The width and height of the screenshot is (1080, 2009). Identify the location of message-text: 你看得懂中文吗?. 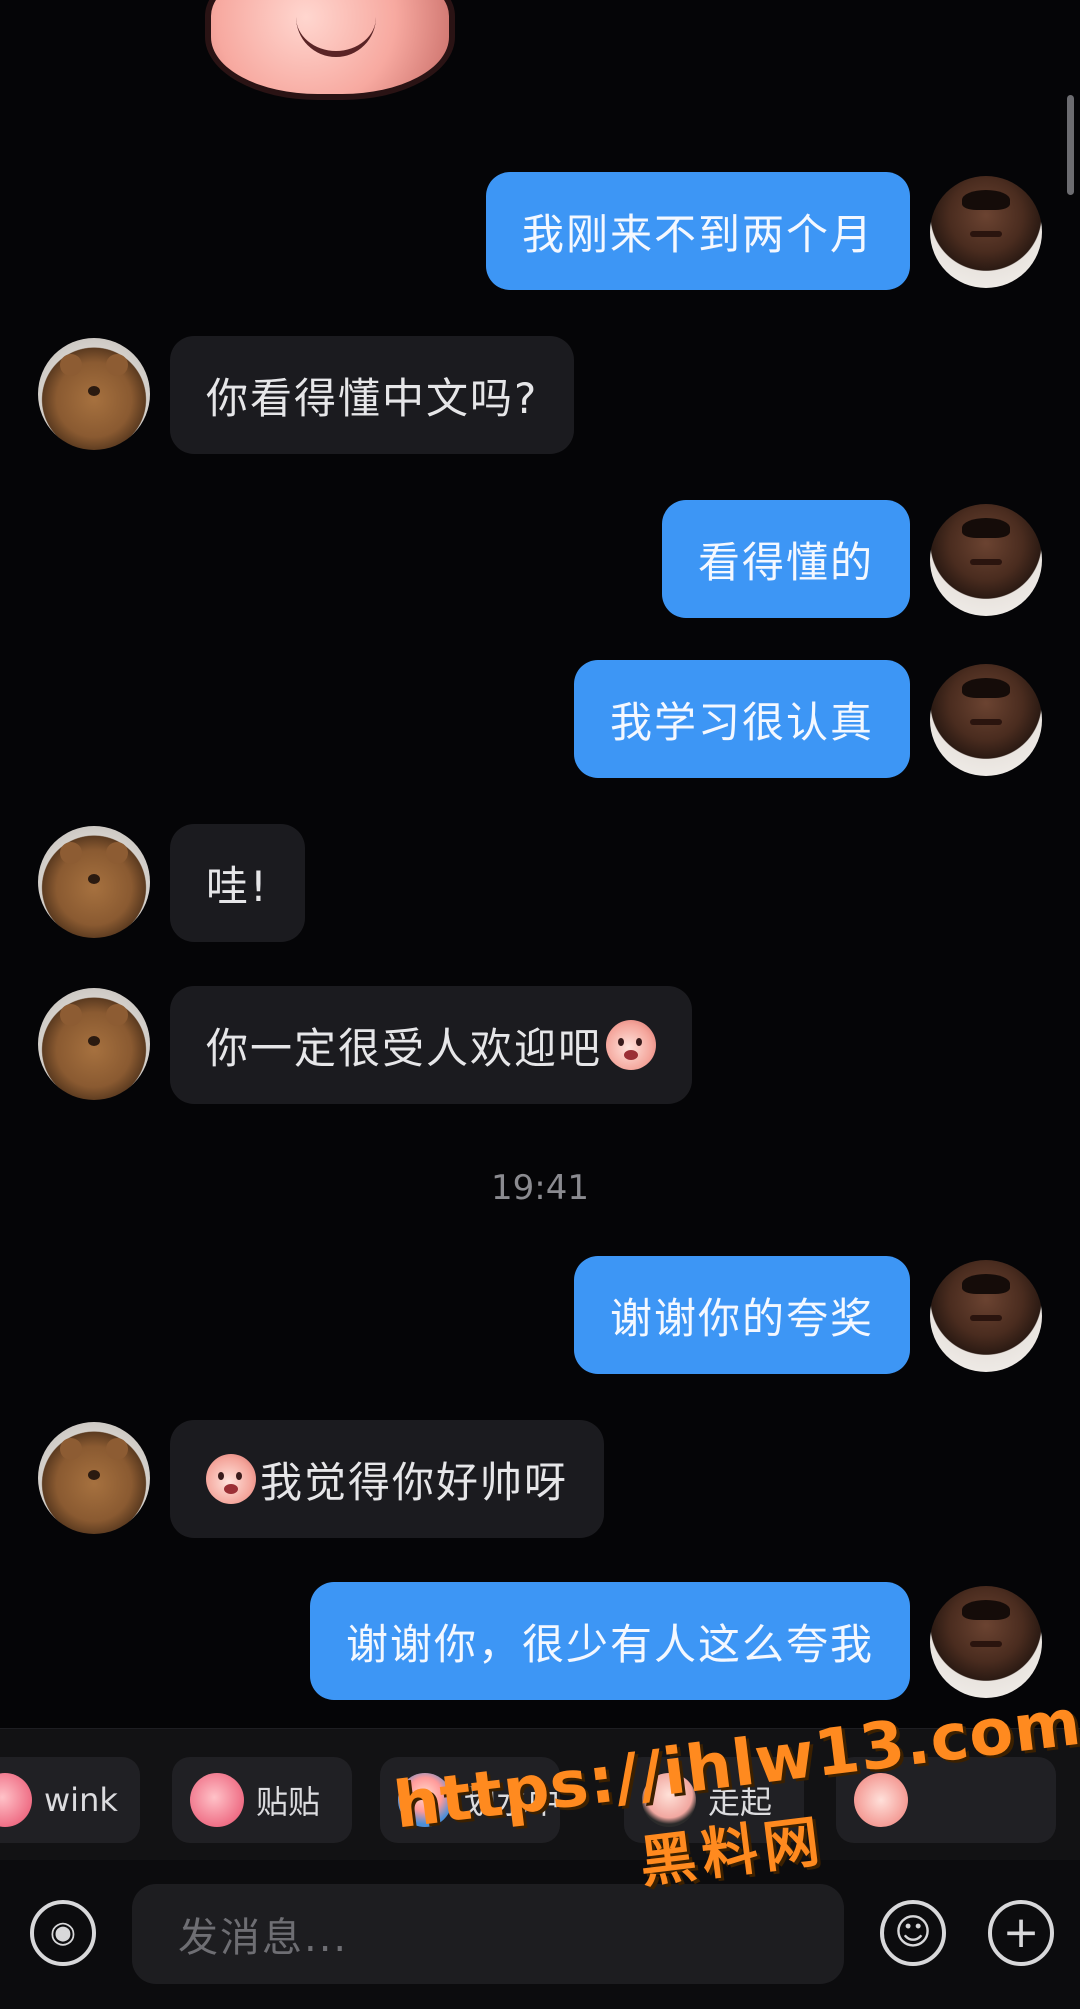
(372, 398).